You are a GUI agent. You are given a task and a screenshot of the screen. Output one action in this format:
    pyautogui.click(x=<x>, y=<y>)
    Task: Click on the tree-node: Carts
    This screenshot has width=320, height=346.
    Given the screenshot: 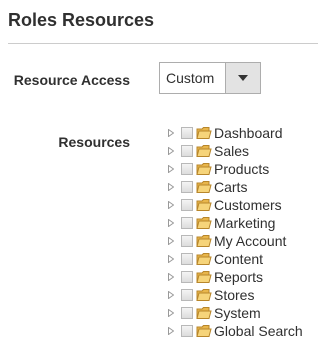 What is the action you would take?
    pyautogui.click(x=233, y=187)
    